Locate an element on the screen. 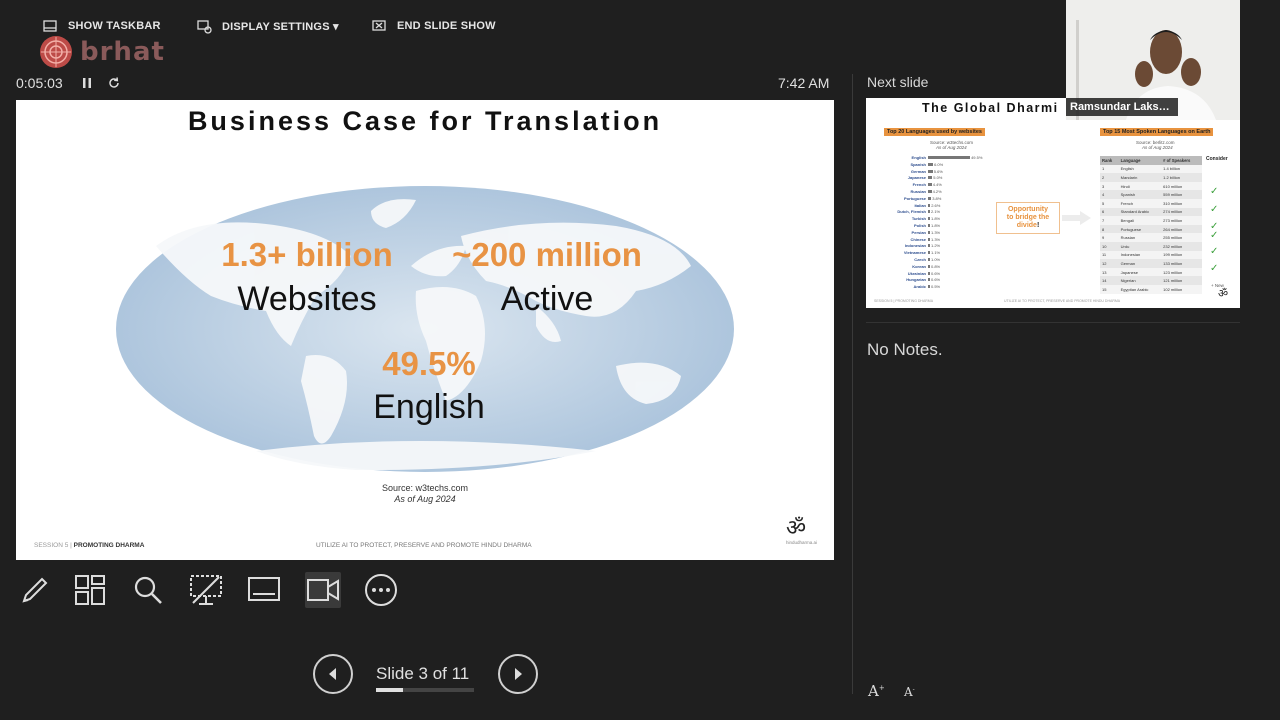  web-language-pct: 2.1% is located at coordinates (936, 212).